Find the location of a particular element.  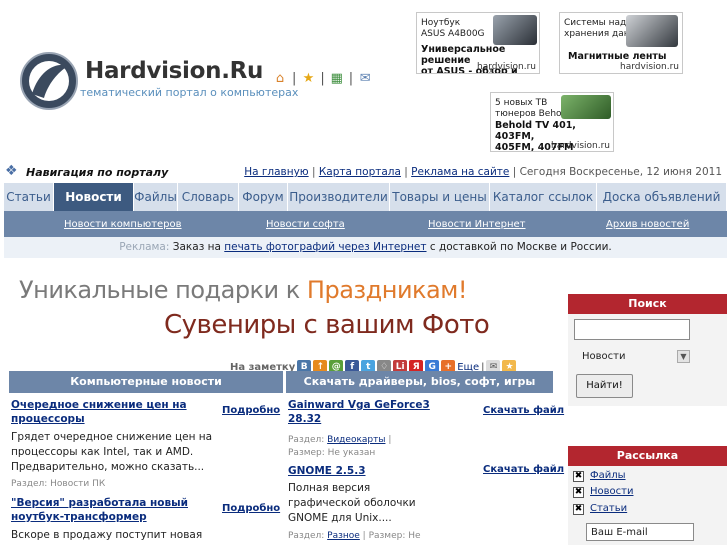

home-icon: ⌂ is located at coordinates (280, 78).